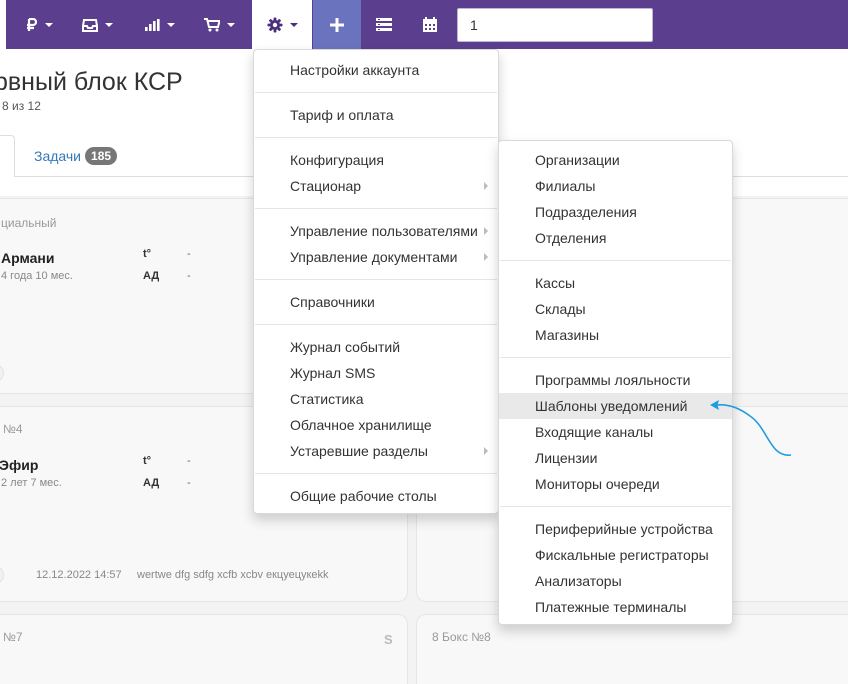 This screenshot has width=848, height=684. I want to click on submenu-item-licenses: Лицензии, so click(615, 458).